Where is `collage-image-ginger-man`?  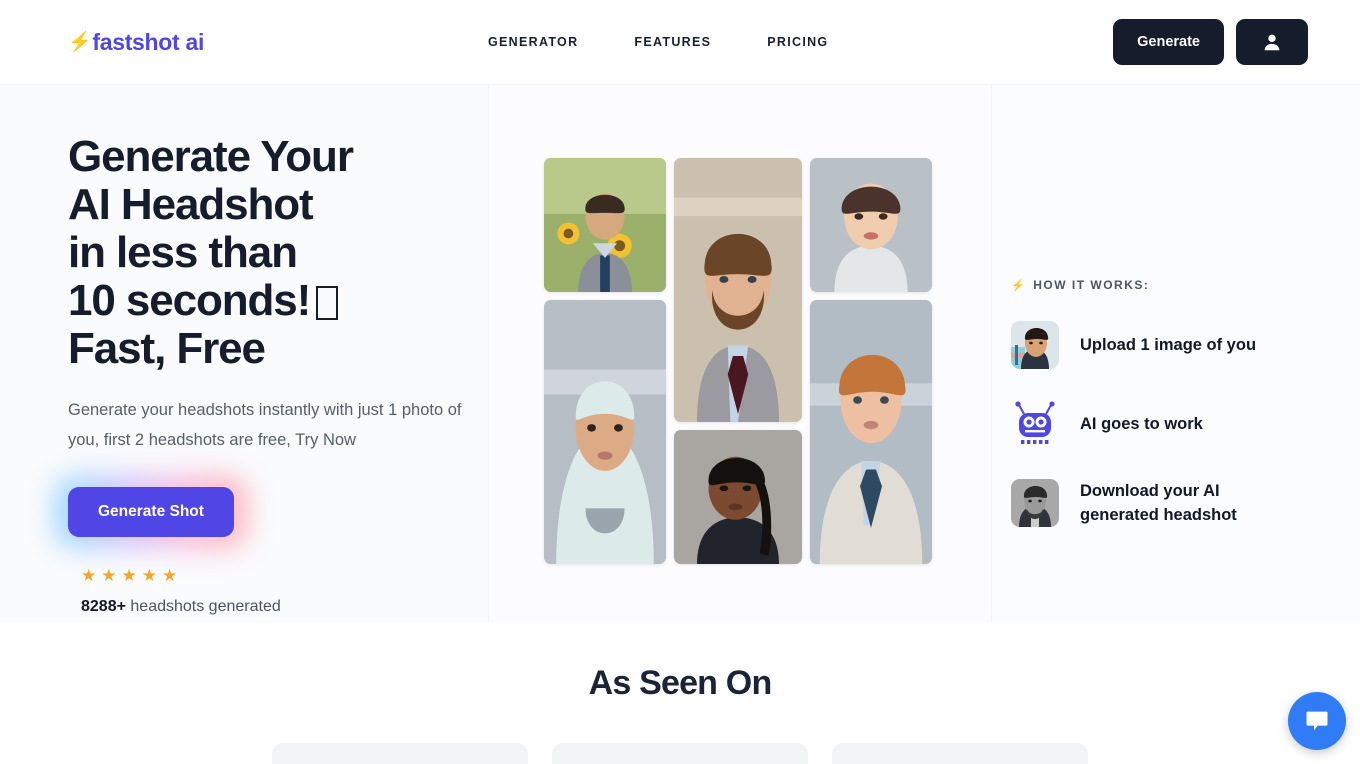 collage-image-ginger-man is located at coordinates (871, 431).